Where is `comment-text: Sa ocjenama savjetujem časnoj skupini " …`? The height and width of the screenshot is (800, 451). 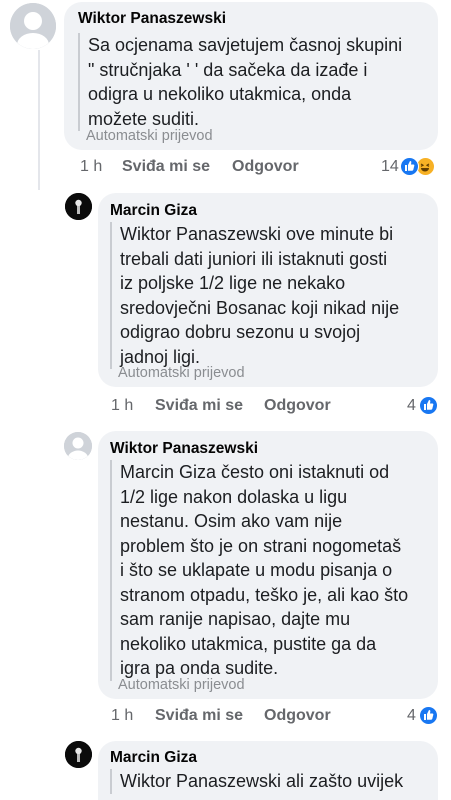
comment-text: Sa ocjenama savjetujem časnoj skupini " … is located at coordinates (254, 82).